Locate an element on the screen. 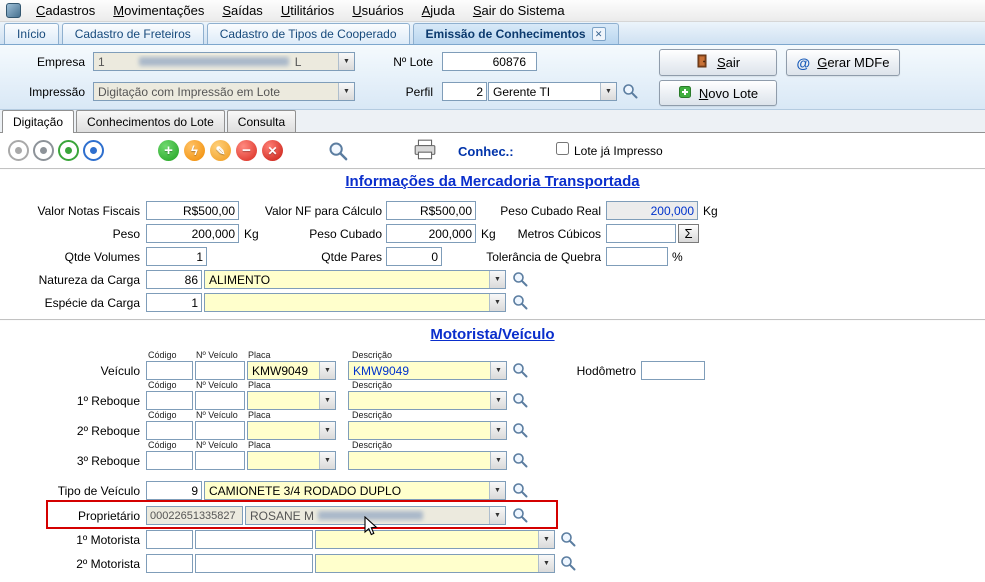 This screenshot has width=985, height=582. peso-input is located at coordinates (192, 233).